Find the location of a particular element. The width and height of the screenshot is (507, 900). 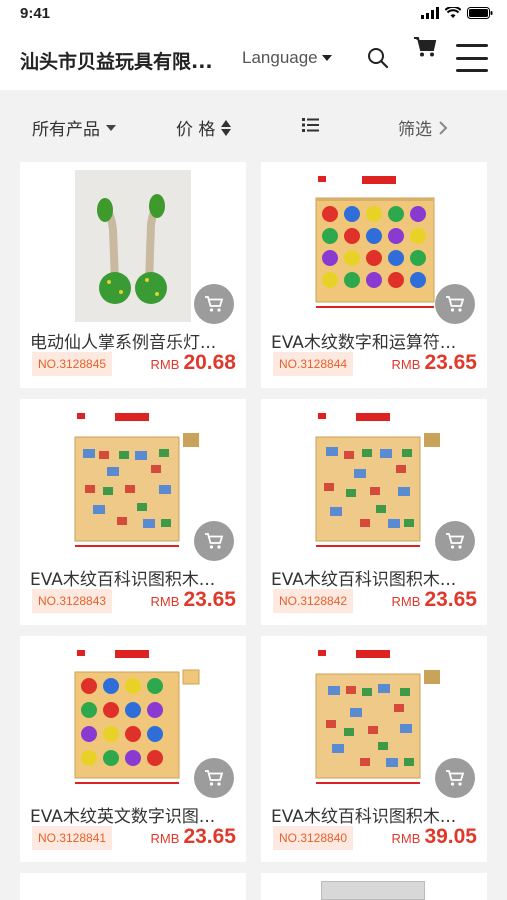

all-products-dropdown: 所有产品 is located at coordinates (74, 127).